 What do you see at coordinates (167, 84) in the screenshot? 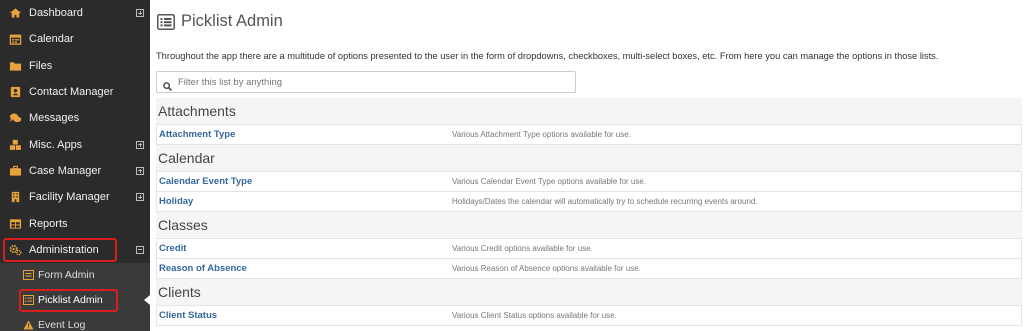
I see `search-icon` at bounding box center [167, 84].